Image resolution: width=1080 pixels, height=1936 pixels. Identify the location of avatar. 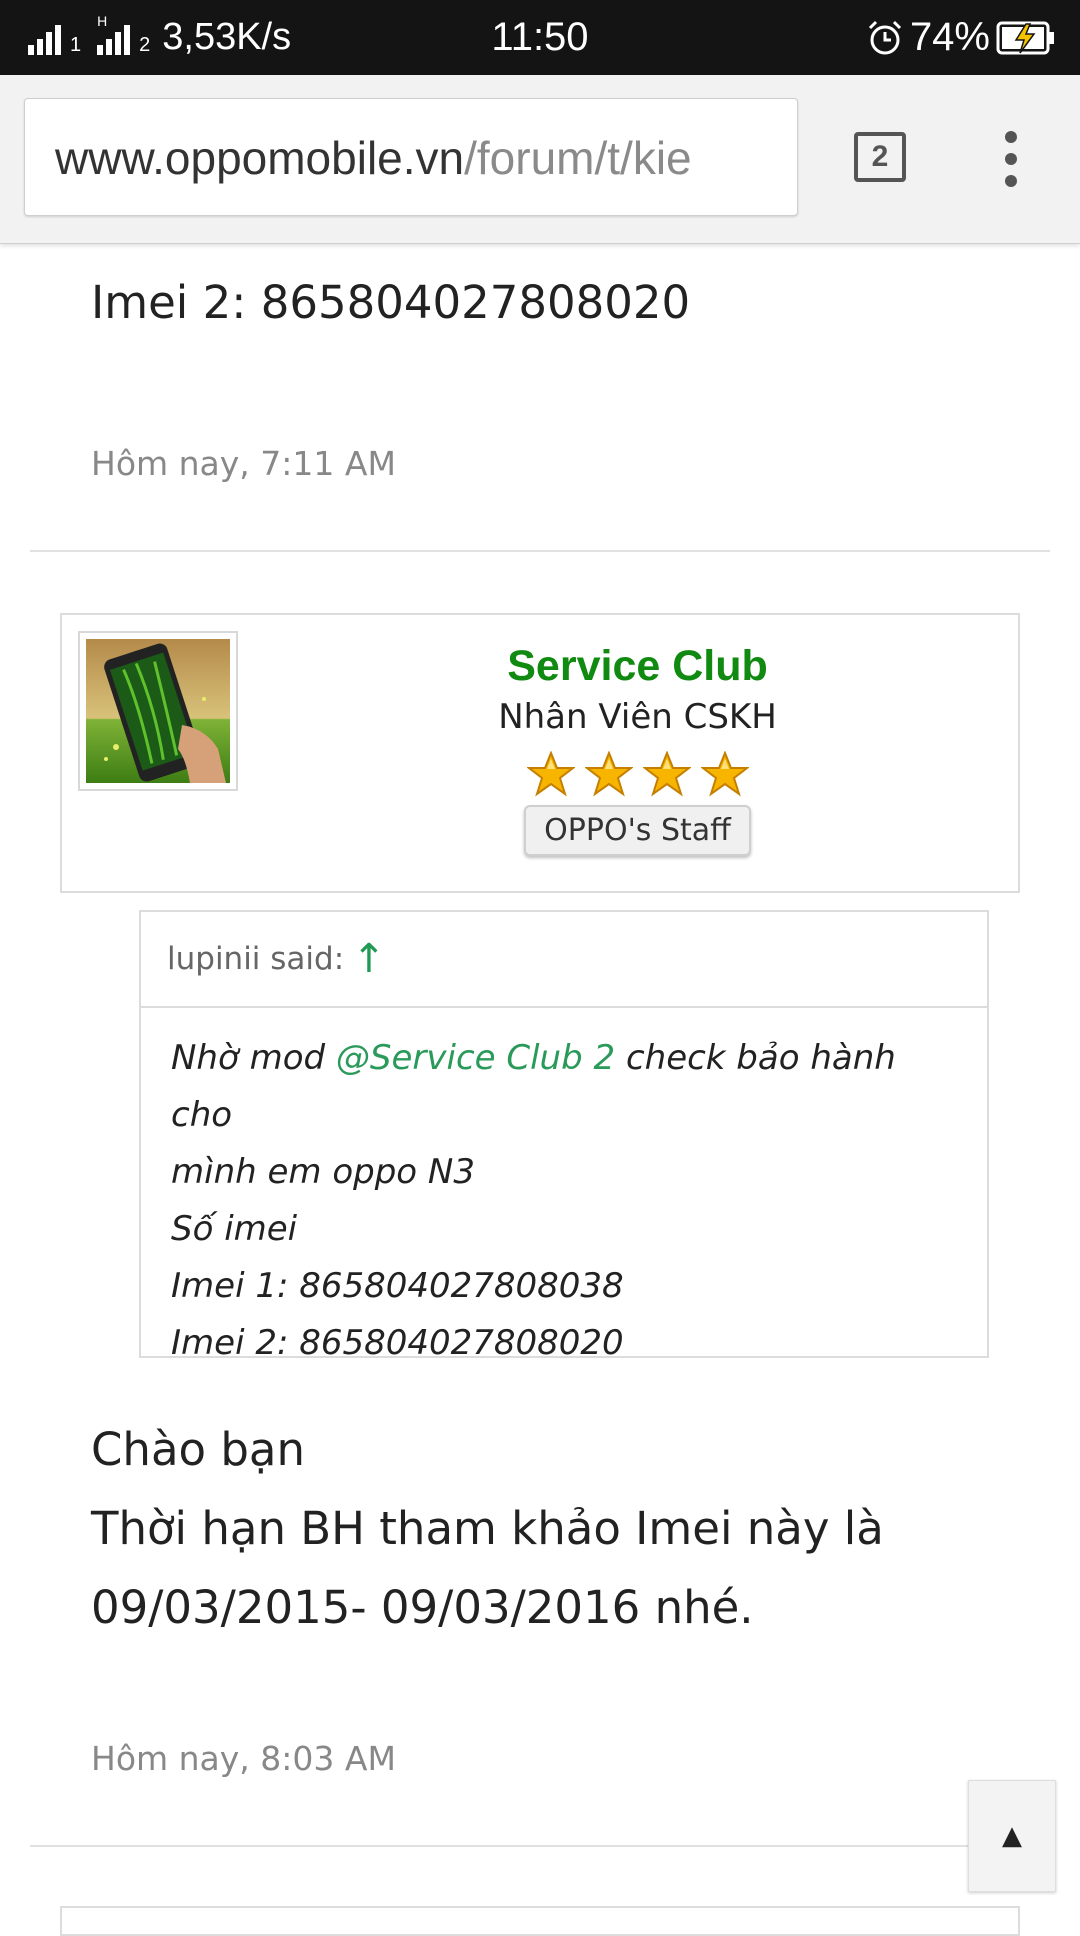
(158, 711).